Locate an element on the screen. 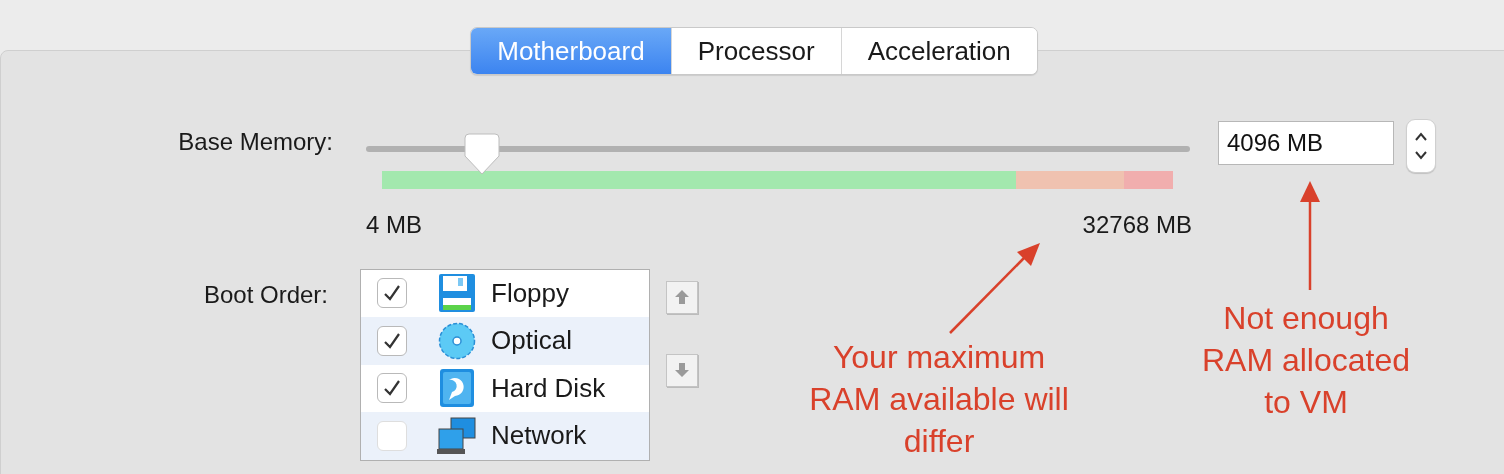 This screenshot has width=1504, height=474. arrow-up-icon is located at coordinates (682, 297).